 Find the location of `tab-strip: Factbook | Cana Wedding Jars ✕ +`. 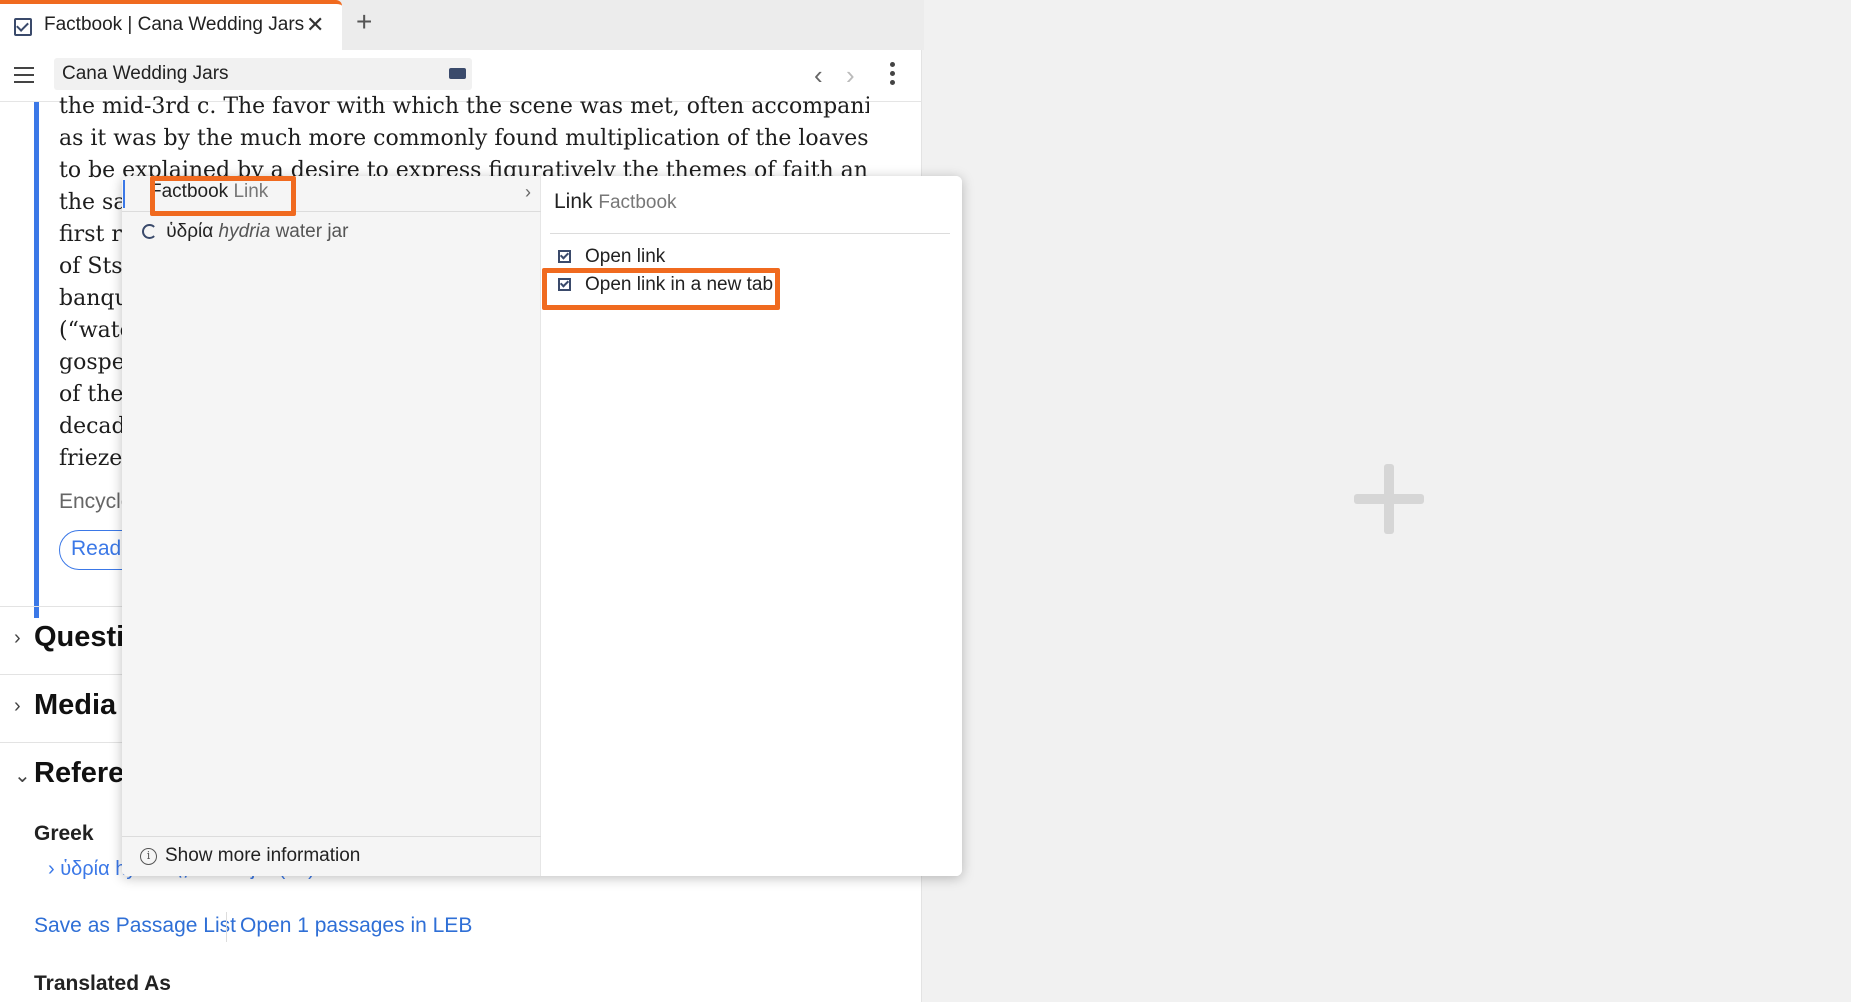

tab-strip: Factbook | Cana Wedding Jars ✕ + is located at coordinates (462, 25).